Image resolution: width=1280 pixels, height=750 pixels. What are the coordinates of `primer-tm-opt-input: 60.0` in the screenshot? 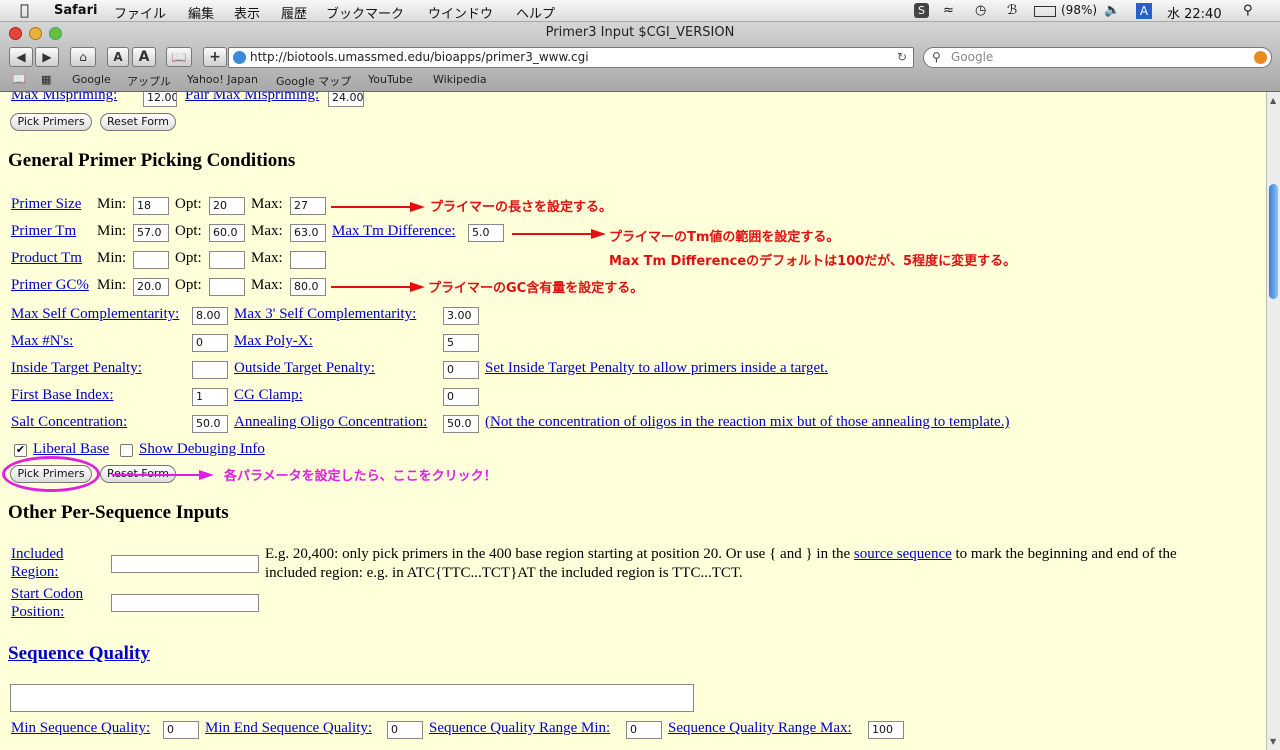 It's located at (227, 233).